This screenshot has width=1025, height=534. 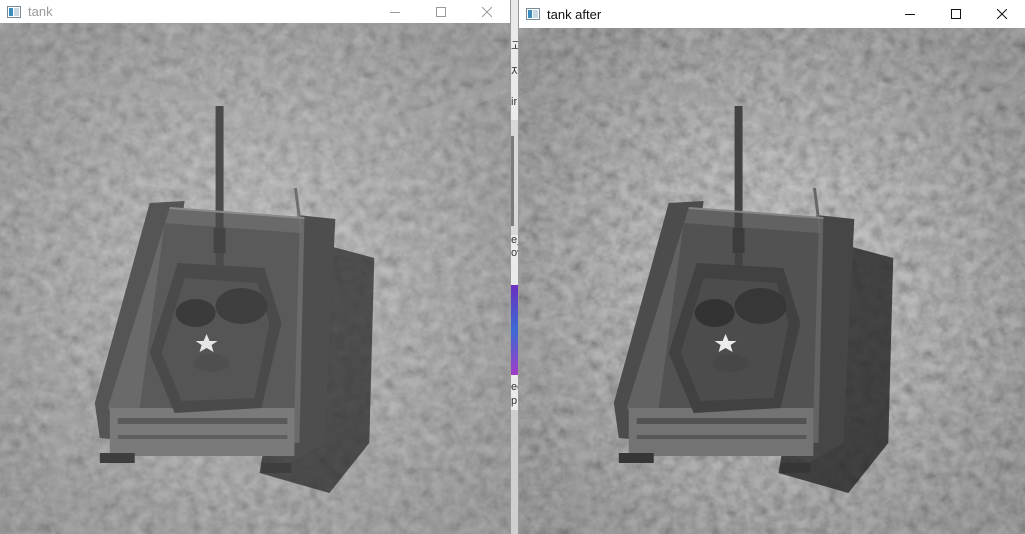 I want to click on background-text: ov, so click(x=514, y=253).